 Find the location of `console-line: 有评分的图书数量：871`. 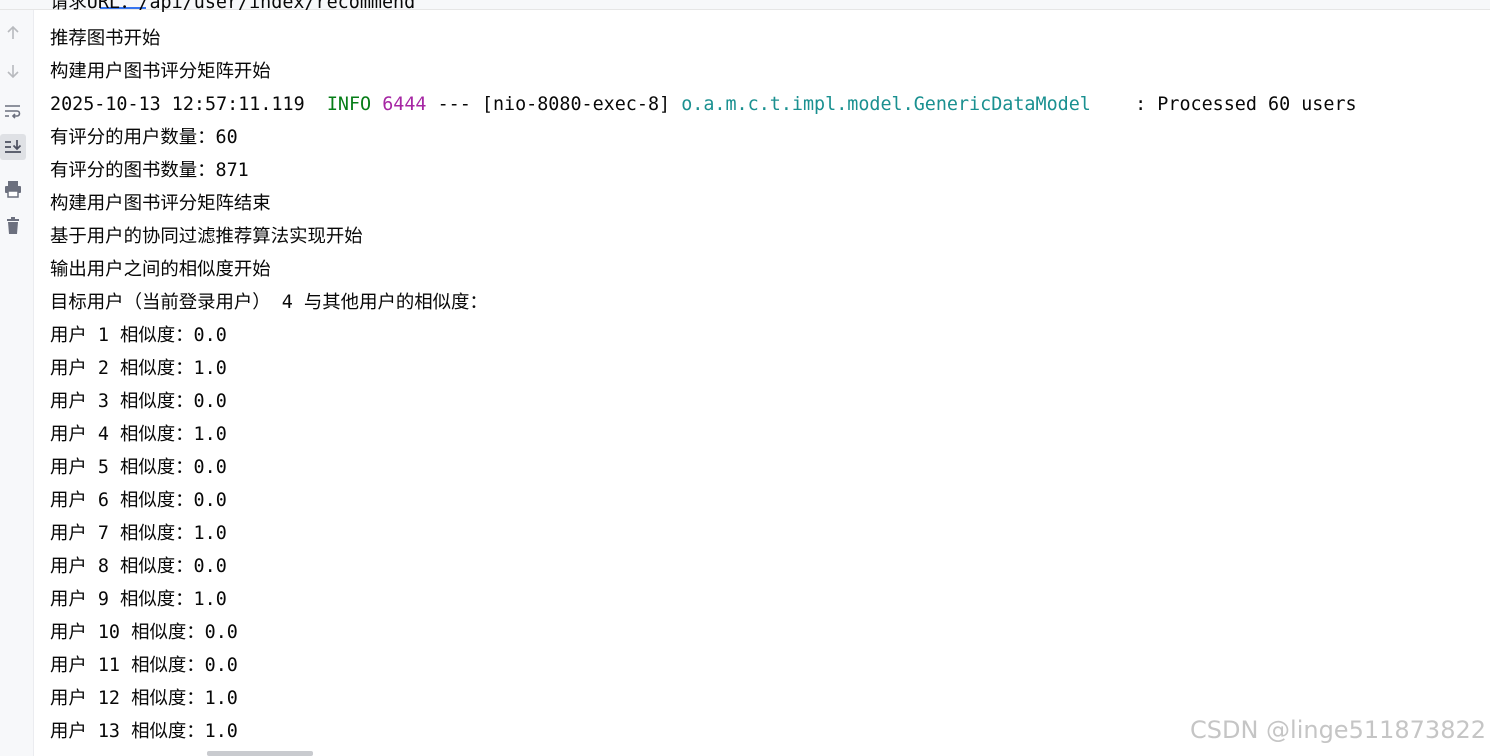

console-line: 有评分的图书数量：871 is located at coordinates (149, 170).